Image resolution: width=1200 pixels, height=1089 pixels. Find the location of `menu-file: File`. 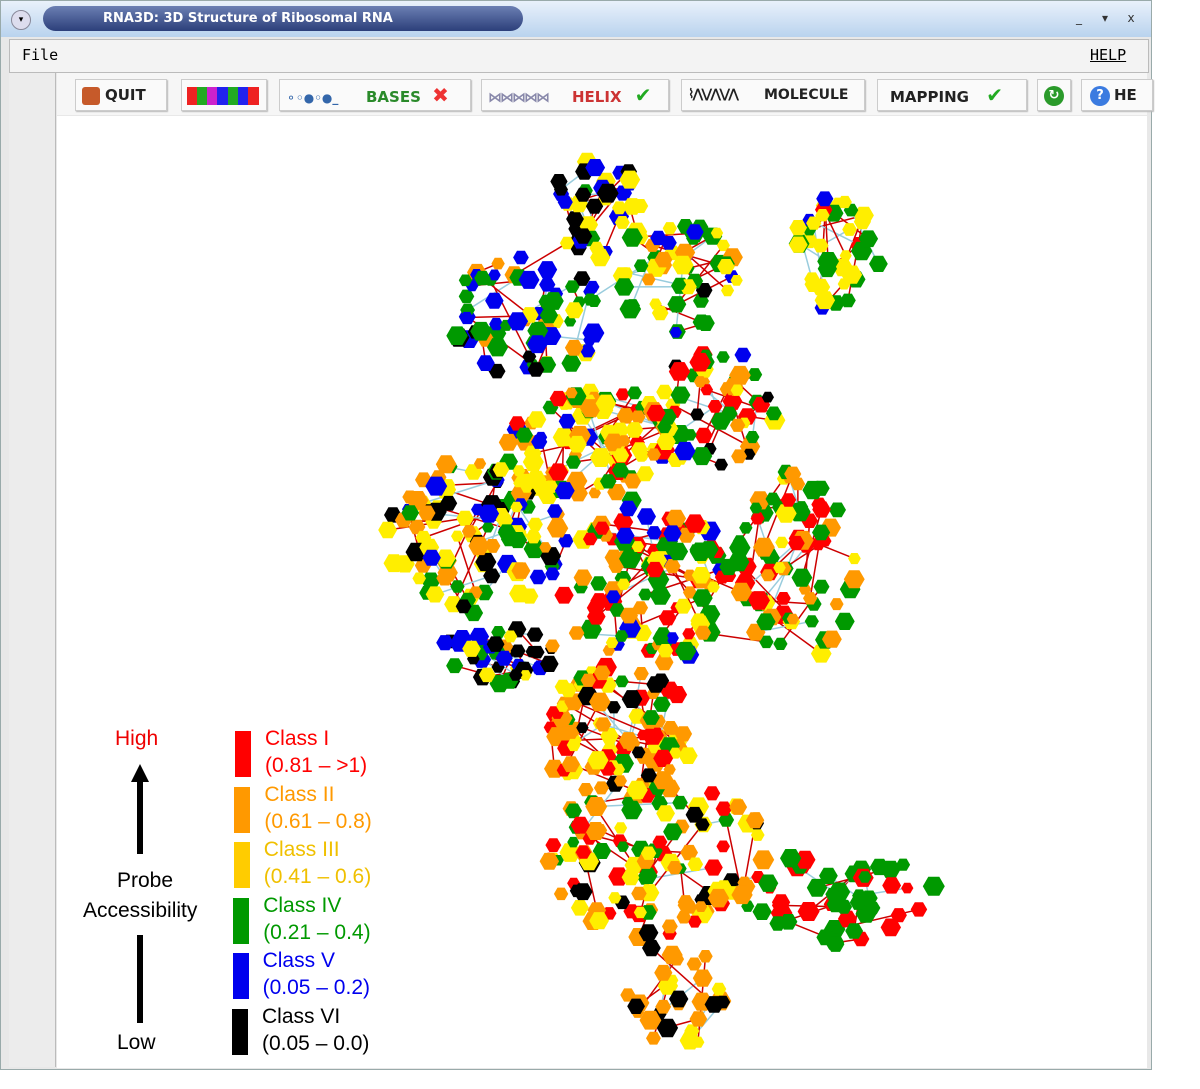

menu-file: File is located at coordinates (40, 55).